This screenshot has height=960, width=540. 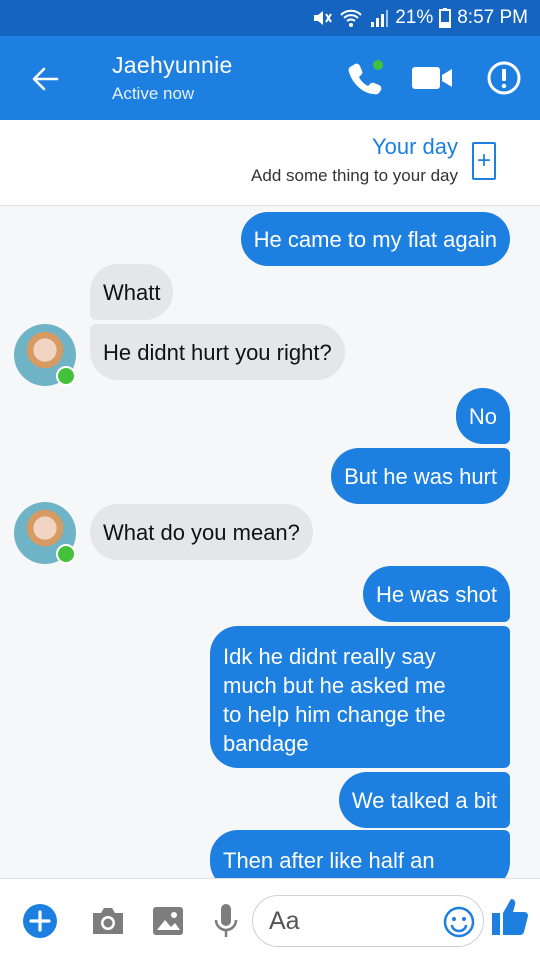 What do you see at coordinates (40, 921) in the screenshot?
I see `plus-icon` at bounding box center [40, 921].